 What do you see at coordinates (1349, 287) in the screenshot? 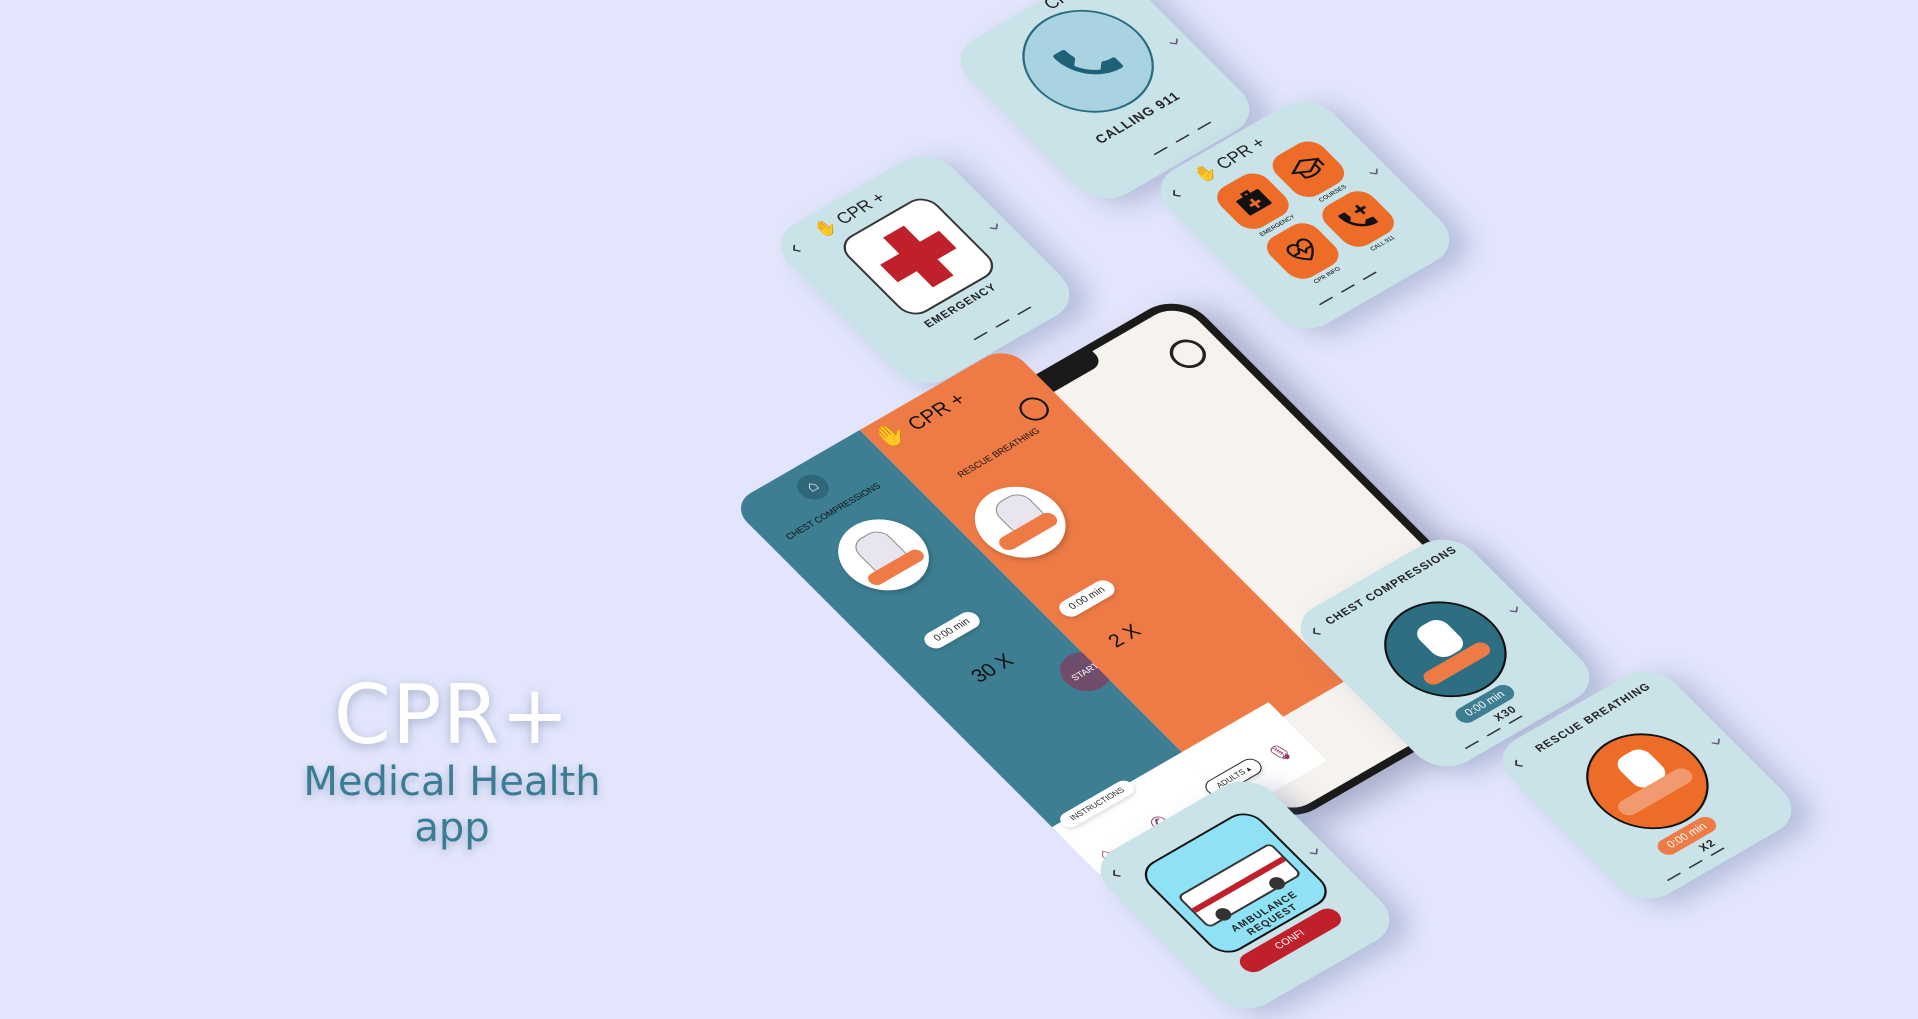
I see `page-dots: — — —` at bounding box center [1349, 287].